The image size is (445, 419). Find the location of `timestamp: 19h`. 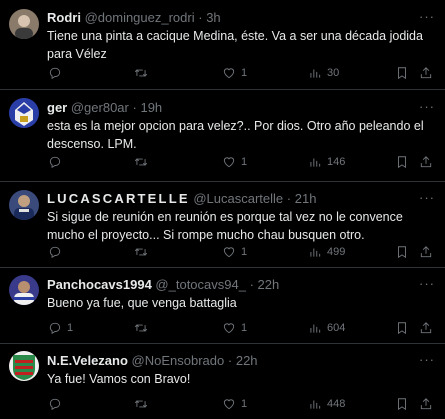

timestamp: 19h is located at coordinates (151, 107).